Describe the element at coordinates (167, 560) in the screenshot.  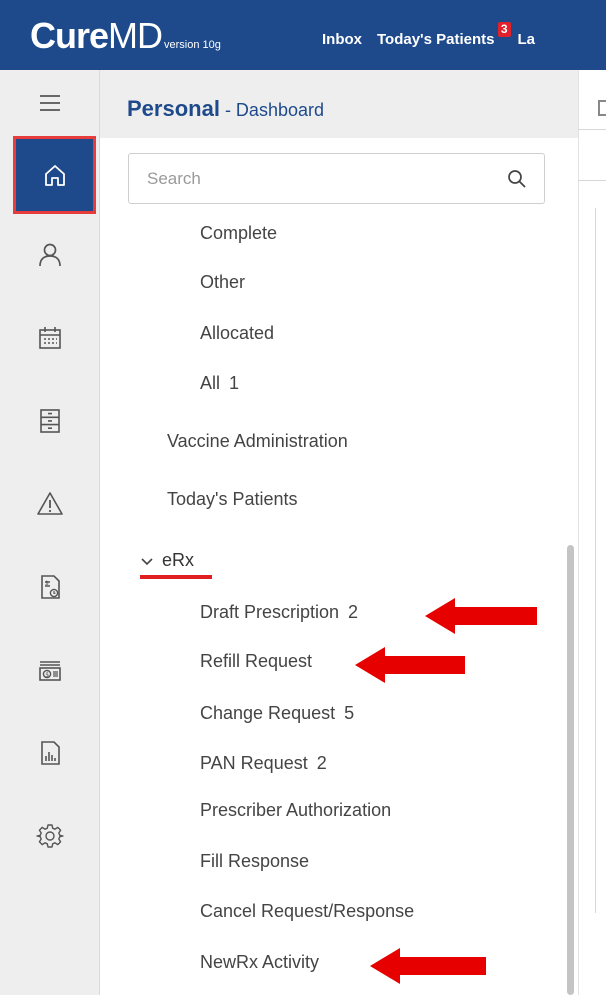
I see `tree-group-erx: eRx` at that location.